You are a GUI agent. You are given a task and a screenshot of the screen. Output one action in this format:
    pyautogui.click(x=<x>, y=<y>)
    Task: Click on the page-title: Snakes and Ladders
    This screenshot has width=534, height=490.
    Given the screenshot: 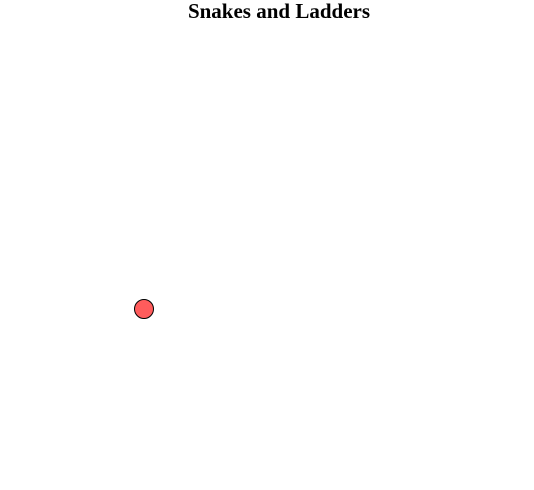 What is the action you would take?
    pyautogui.click(x=279, y=11)
    